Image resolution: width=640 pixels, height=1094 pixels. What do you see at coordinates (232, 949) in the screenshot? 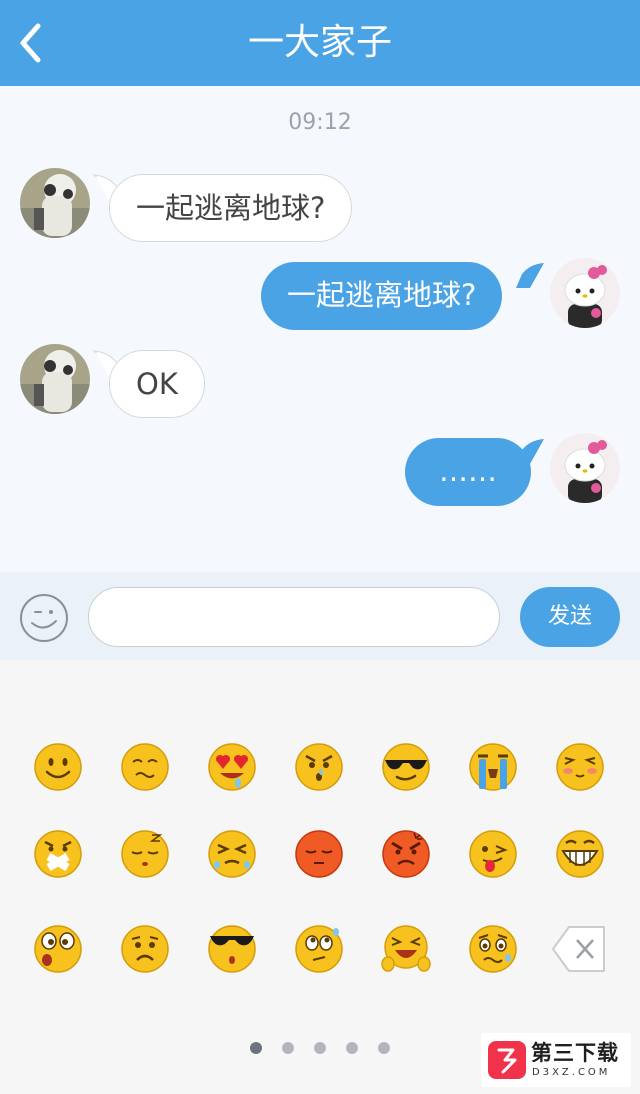
I see `emoji-cool-shades-icon` at bounding box center [232, 949].